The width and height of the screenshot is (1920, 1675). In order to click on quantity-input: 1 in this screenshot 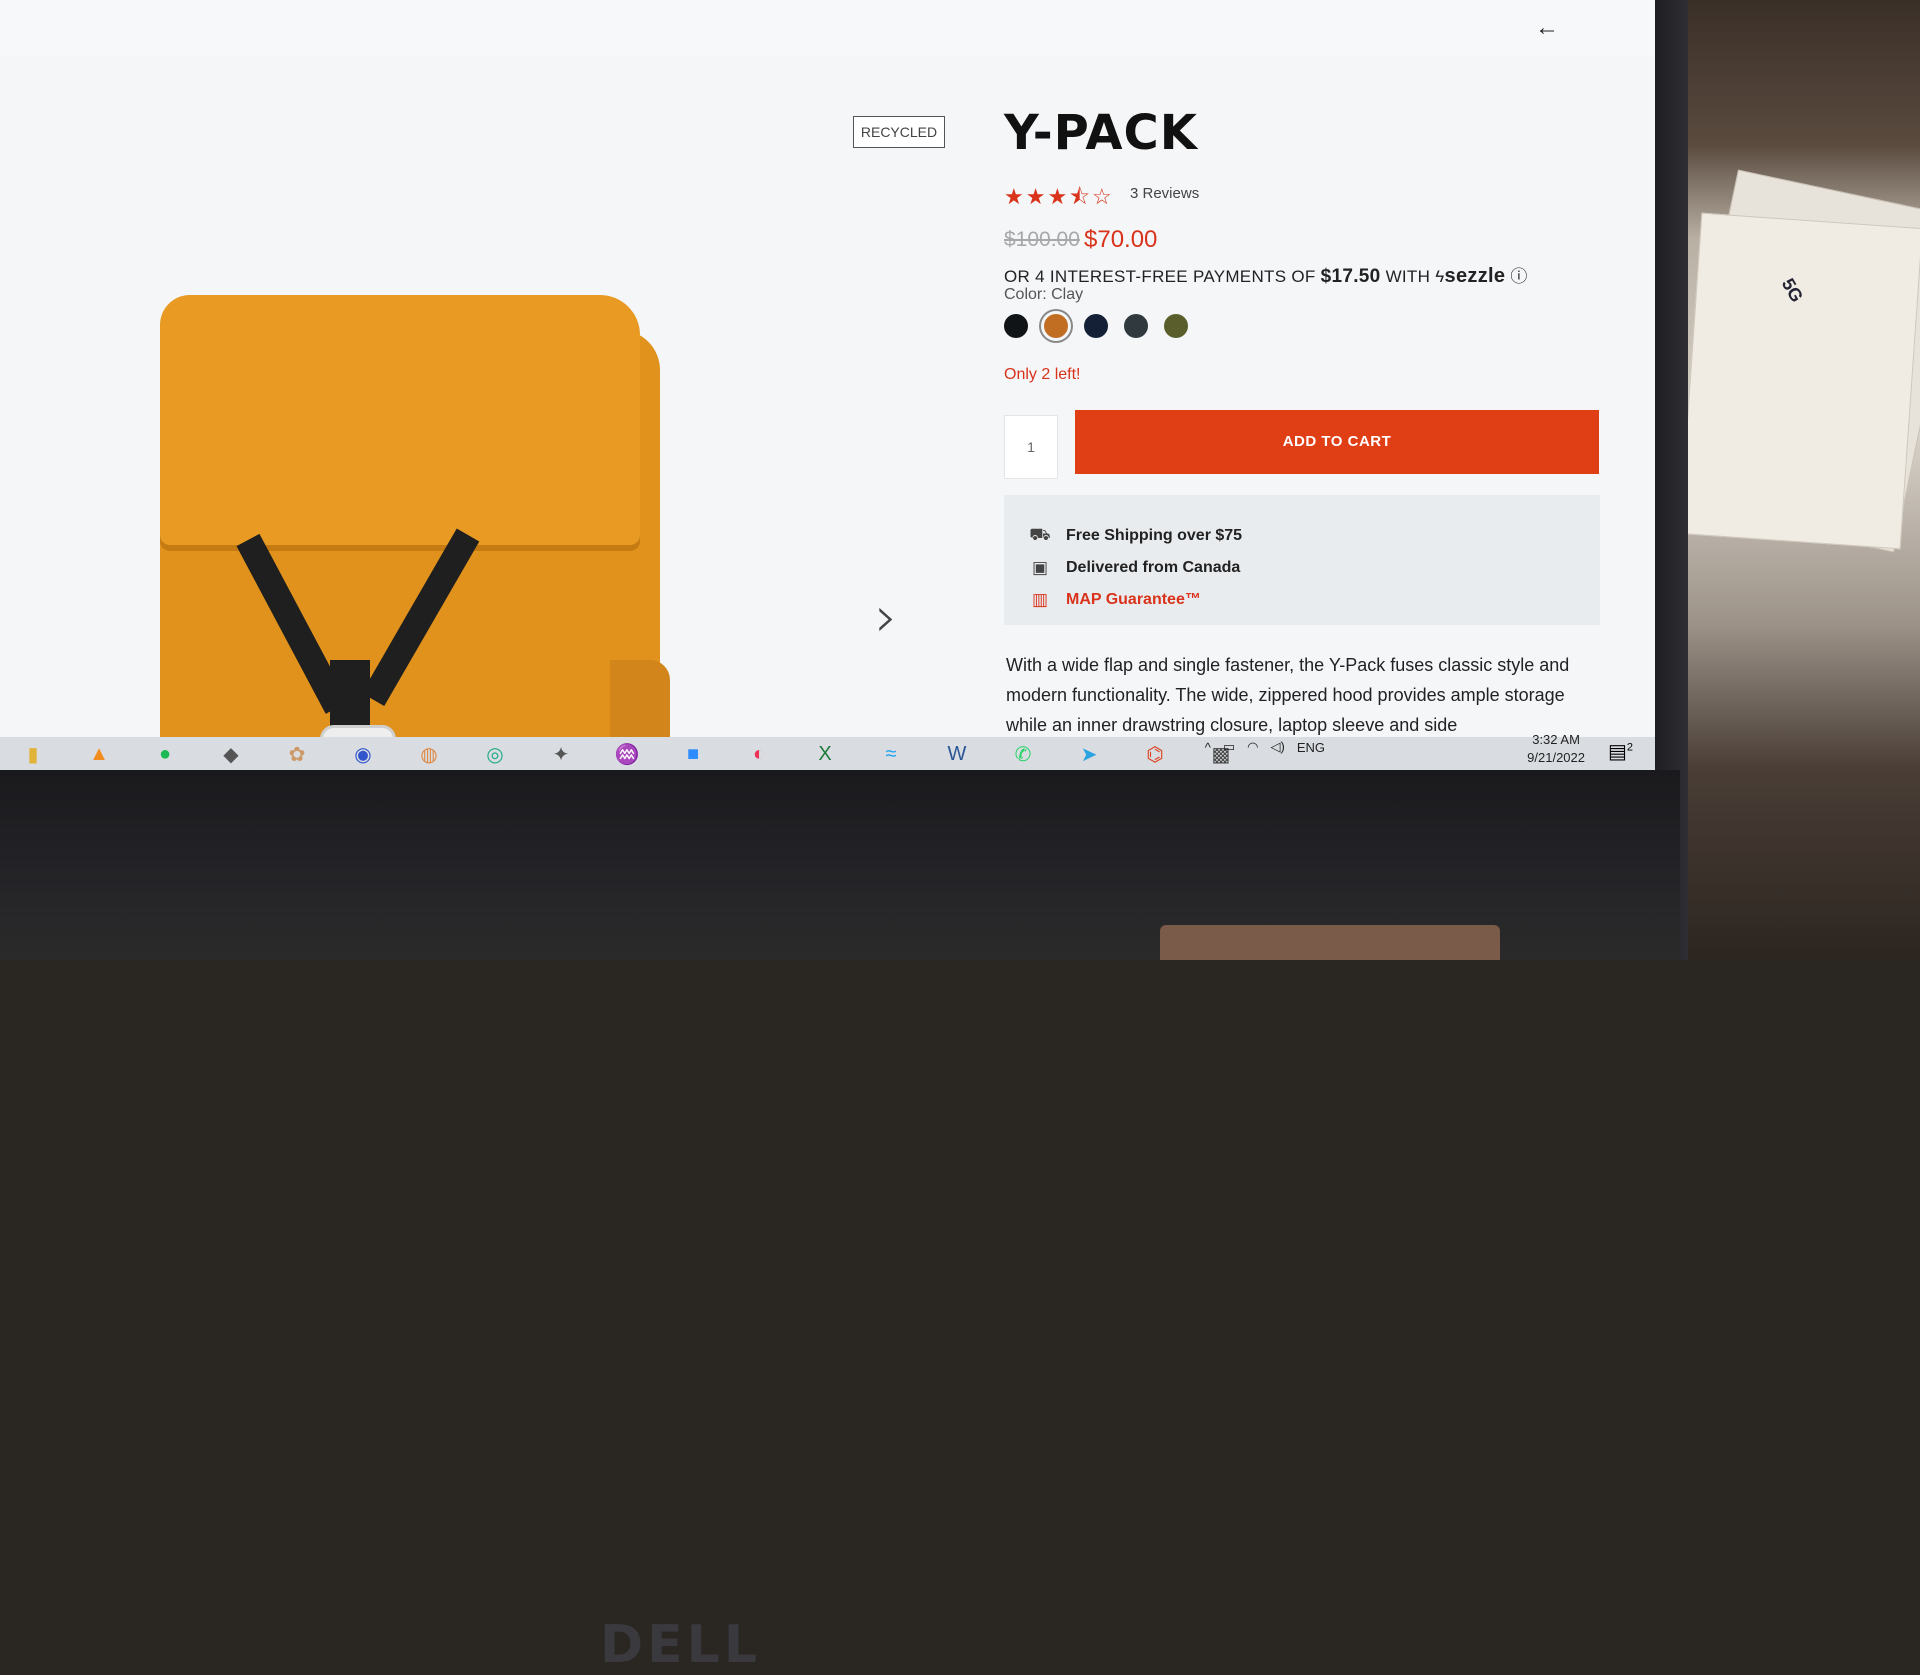, I will do `click(1031, 447)`.